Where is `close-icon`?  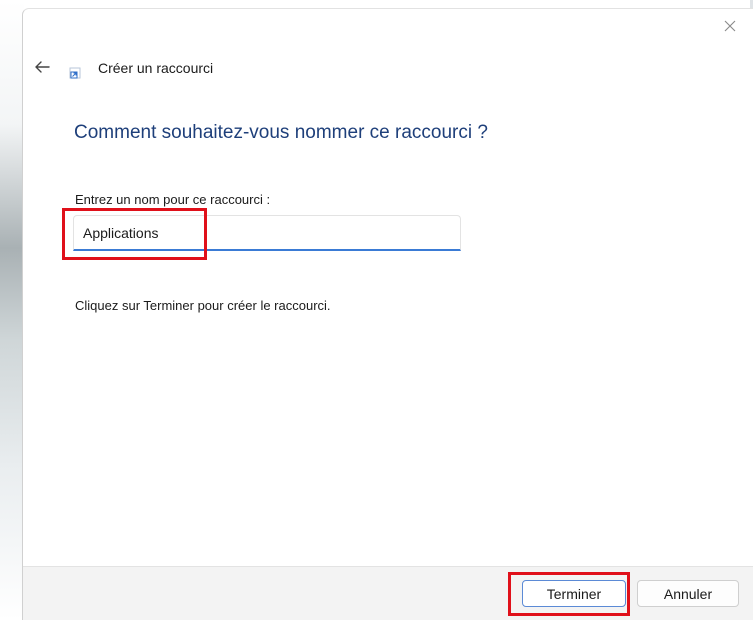 close-icon is located at coordinates (730, 26).